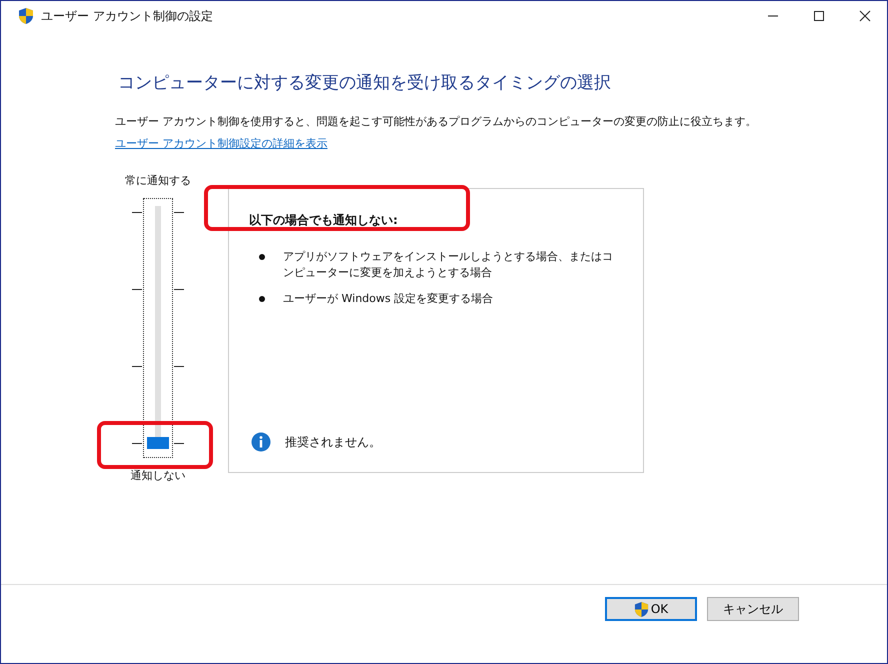 Image resolution: width=888 pixels, height=664 pixels. What do you see at coordinates (651, 609) in the screenshot?
I see `ok-button: OK` at bounding box center [651, 609].